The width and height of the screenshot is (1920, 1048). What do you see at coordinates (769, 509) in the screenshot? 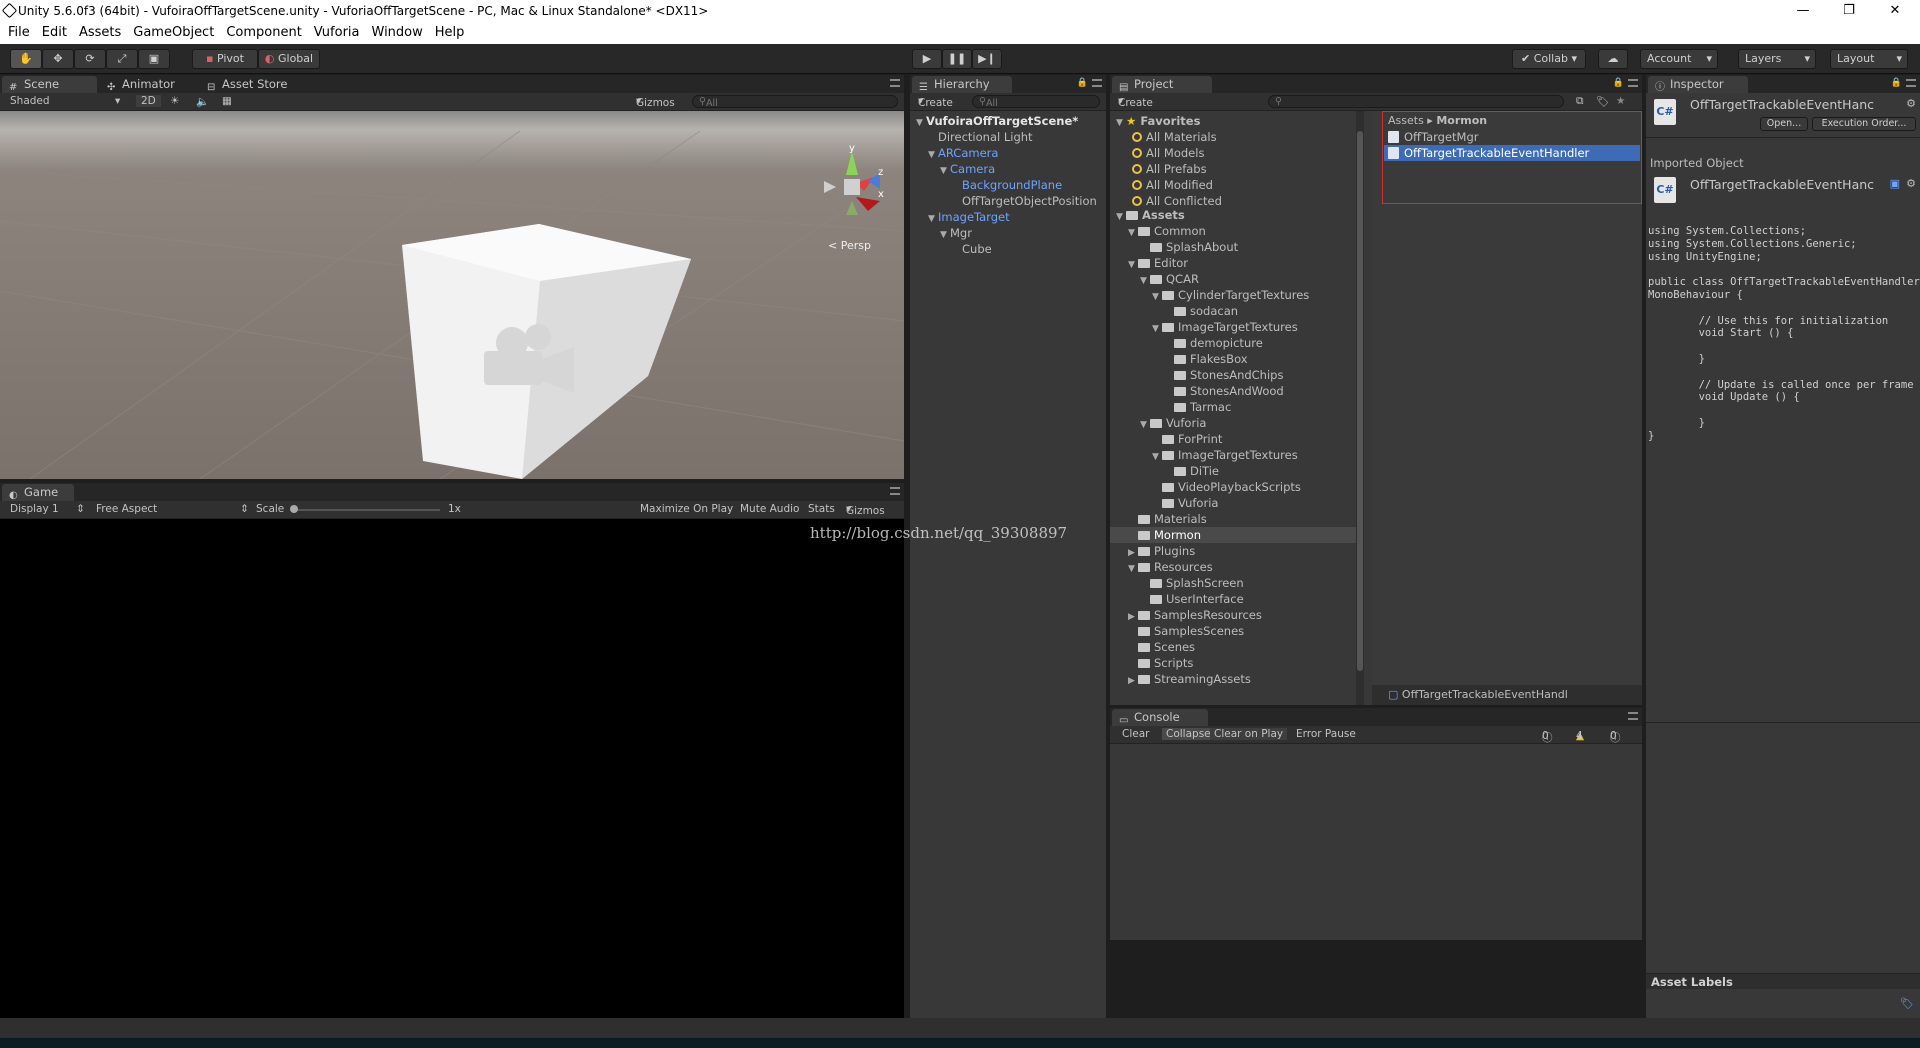
I see `mute-audio-toggle: Mute Audio` at bounding box center [769, 509].